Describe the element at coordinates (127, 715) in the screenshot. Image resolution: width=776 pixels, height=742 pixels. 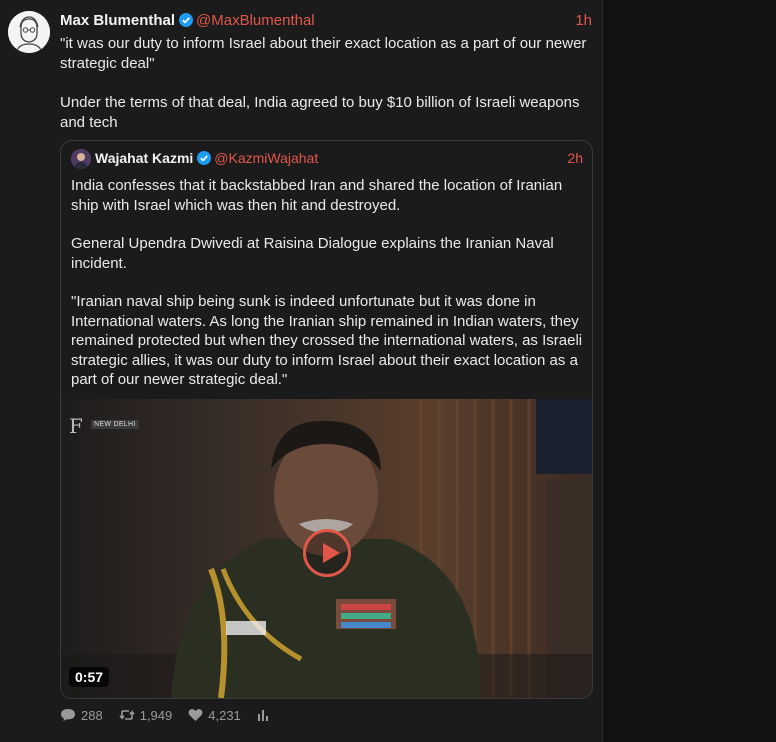
I see `retweet-icon` at that location.